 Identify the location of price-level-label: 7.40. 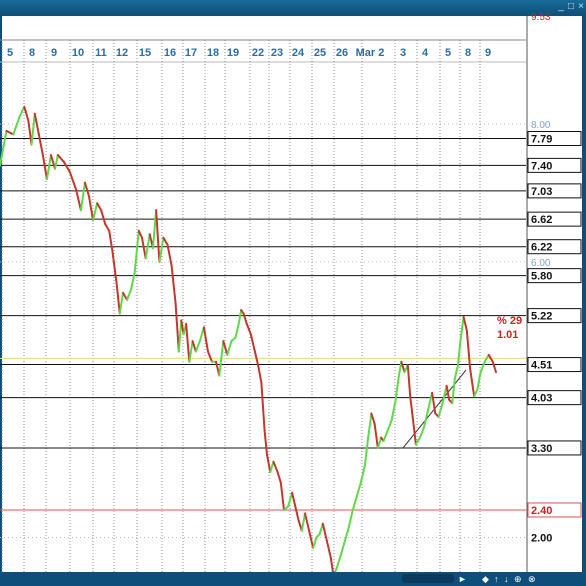
(541, 166).